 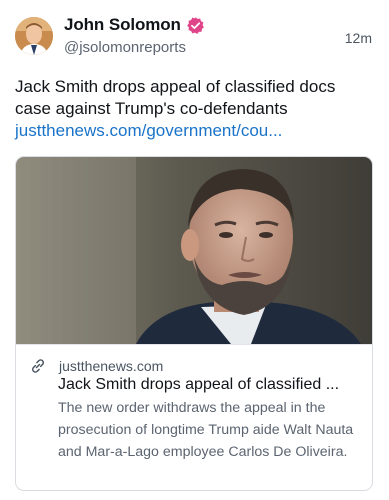 I want to click on post-timestamp: 12m, so click(x=358, y=38).